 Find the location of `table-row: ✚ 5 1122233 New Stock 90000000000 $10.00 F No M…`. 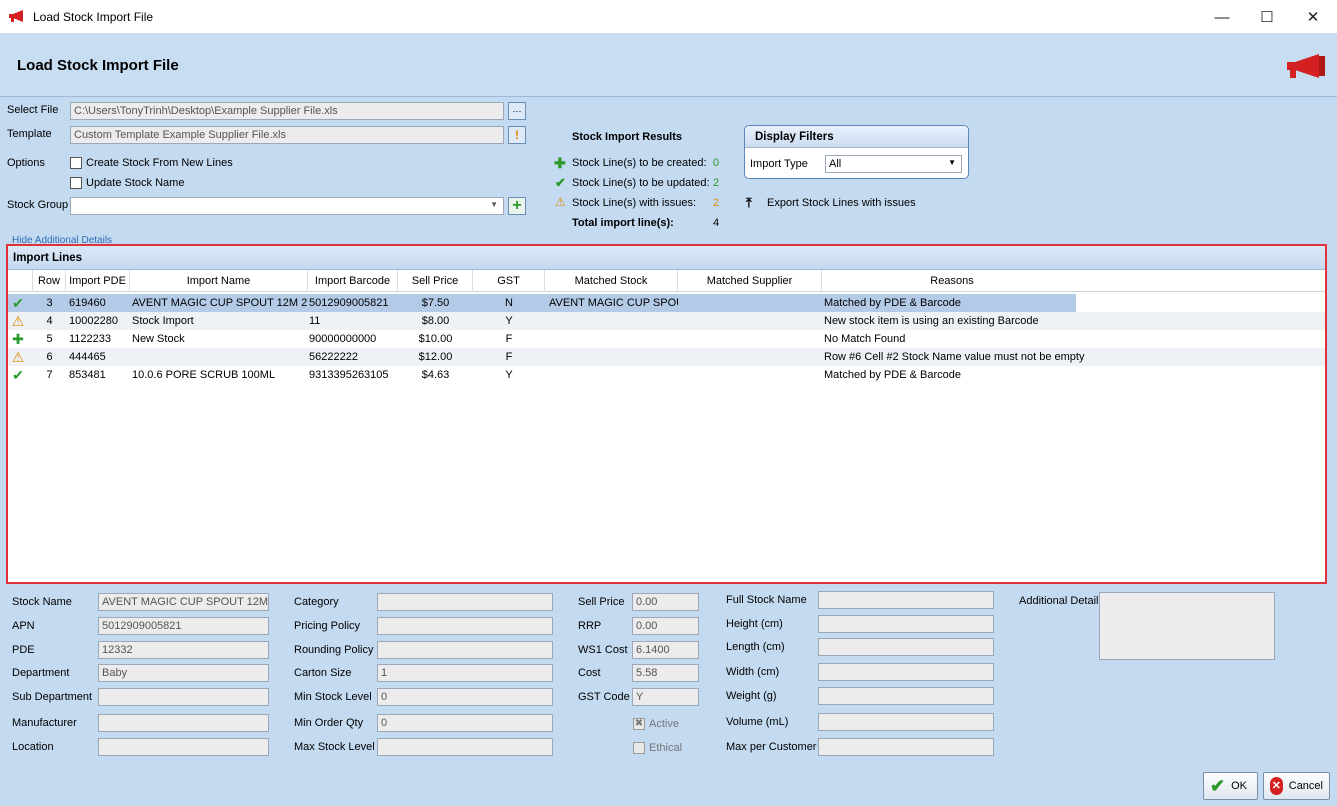

table-row: ✚ 5 1122233 New Stock 90000000000 $10.00 F No M… is located at coordinates (666, 339).